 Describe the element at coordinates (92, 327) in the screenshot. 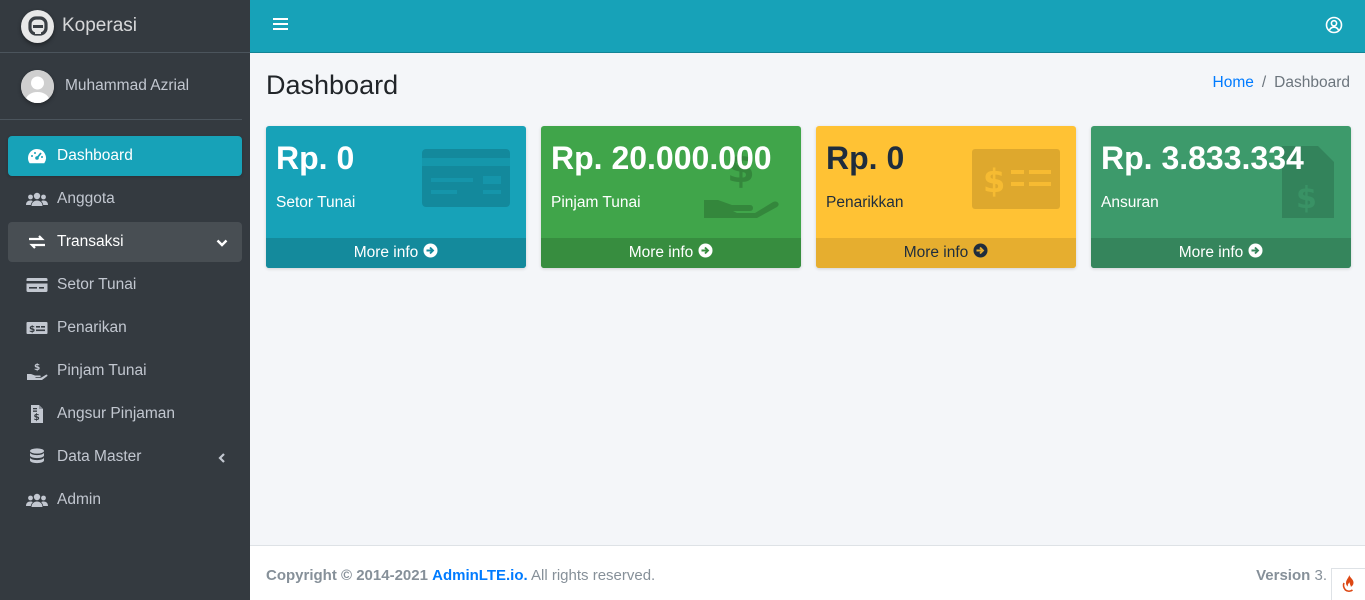

I see `sidebar-item-label: Penarikan` at that location.